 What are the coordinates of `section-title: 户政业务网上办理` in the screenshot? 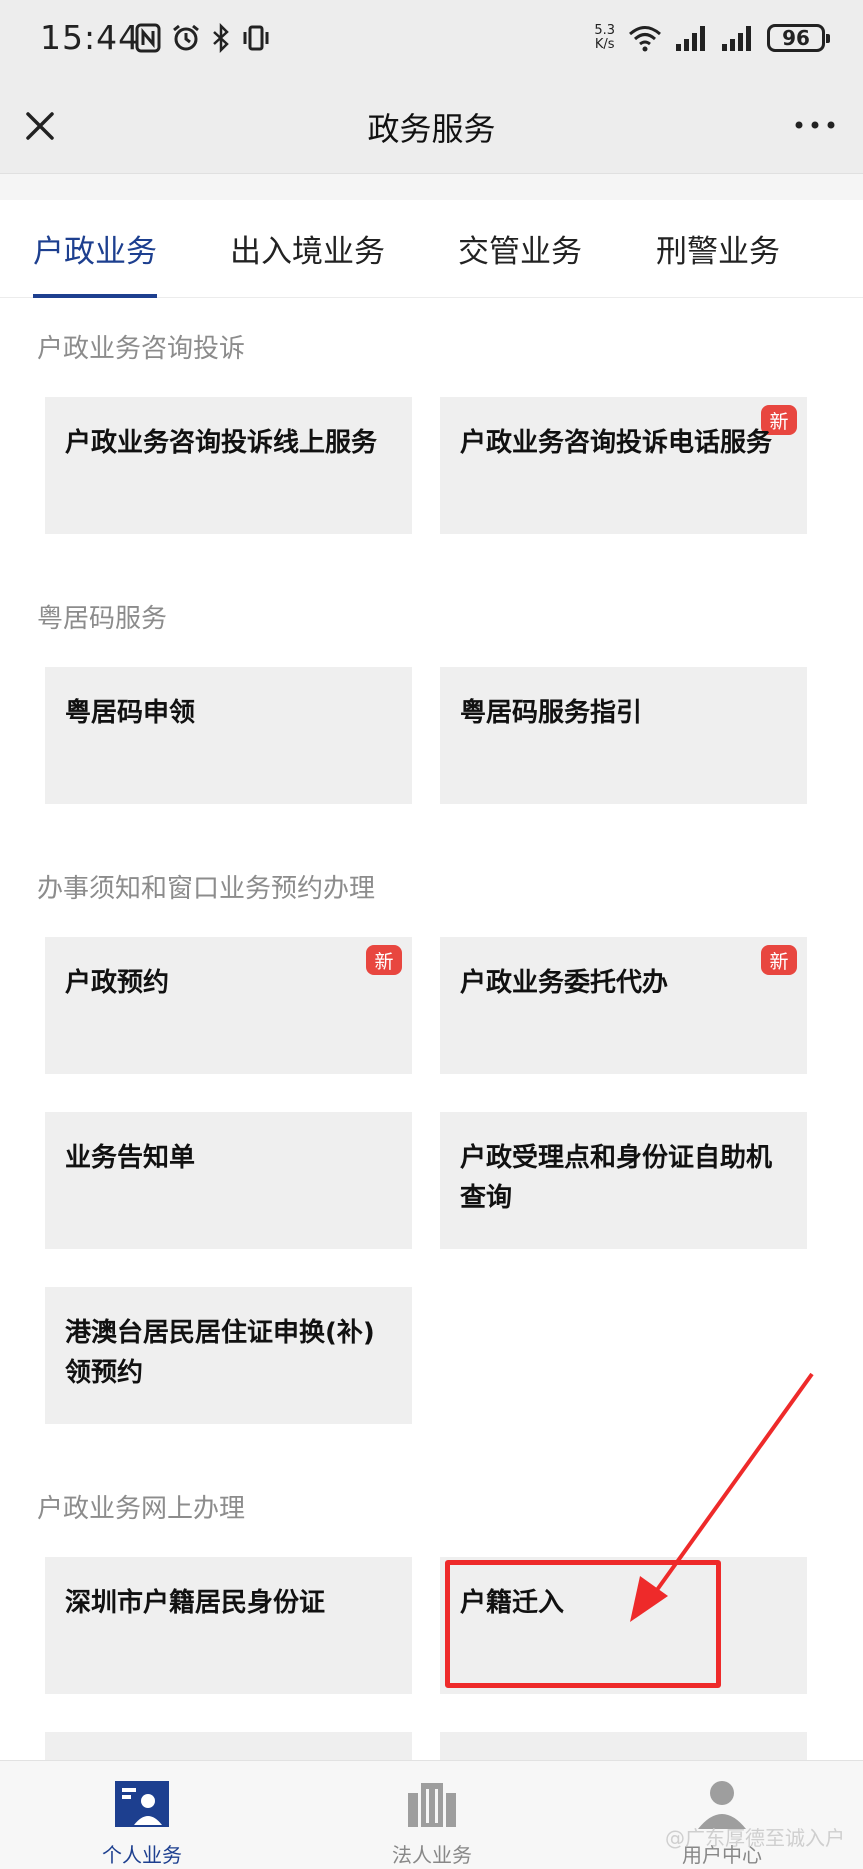 It's located at (141, 1509).